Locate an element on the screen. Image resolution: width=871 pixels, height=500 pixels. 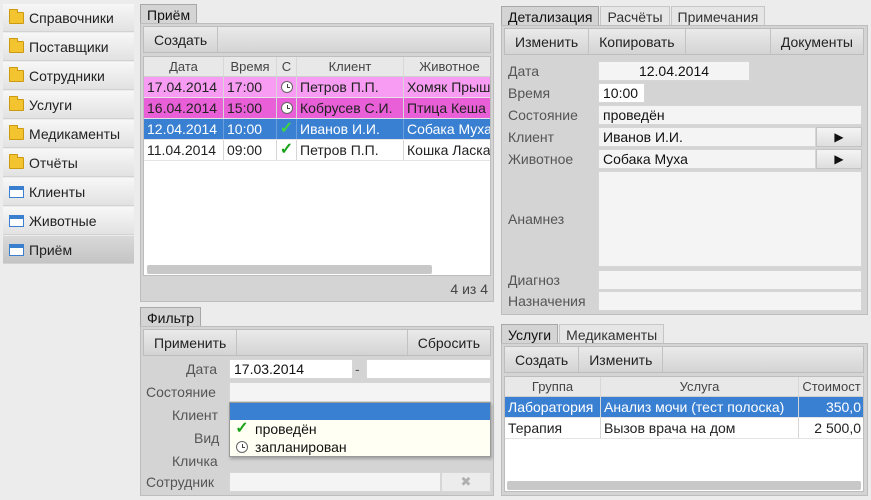
state-option-label: запланирован is located at coordinates (301, 447).